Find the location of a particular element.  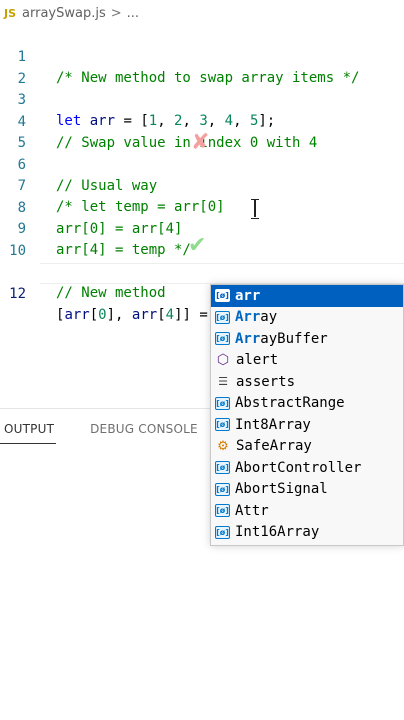

module-icon: ☰ is located at coordinates (223, 382).